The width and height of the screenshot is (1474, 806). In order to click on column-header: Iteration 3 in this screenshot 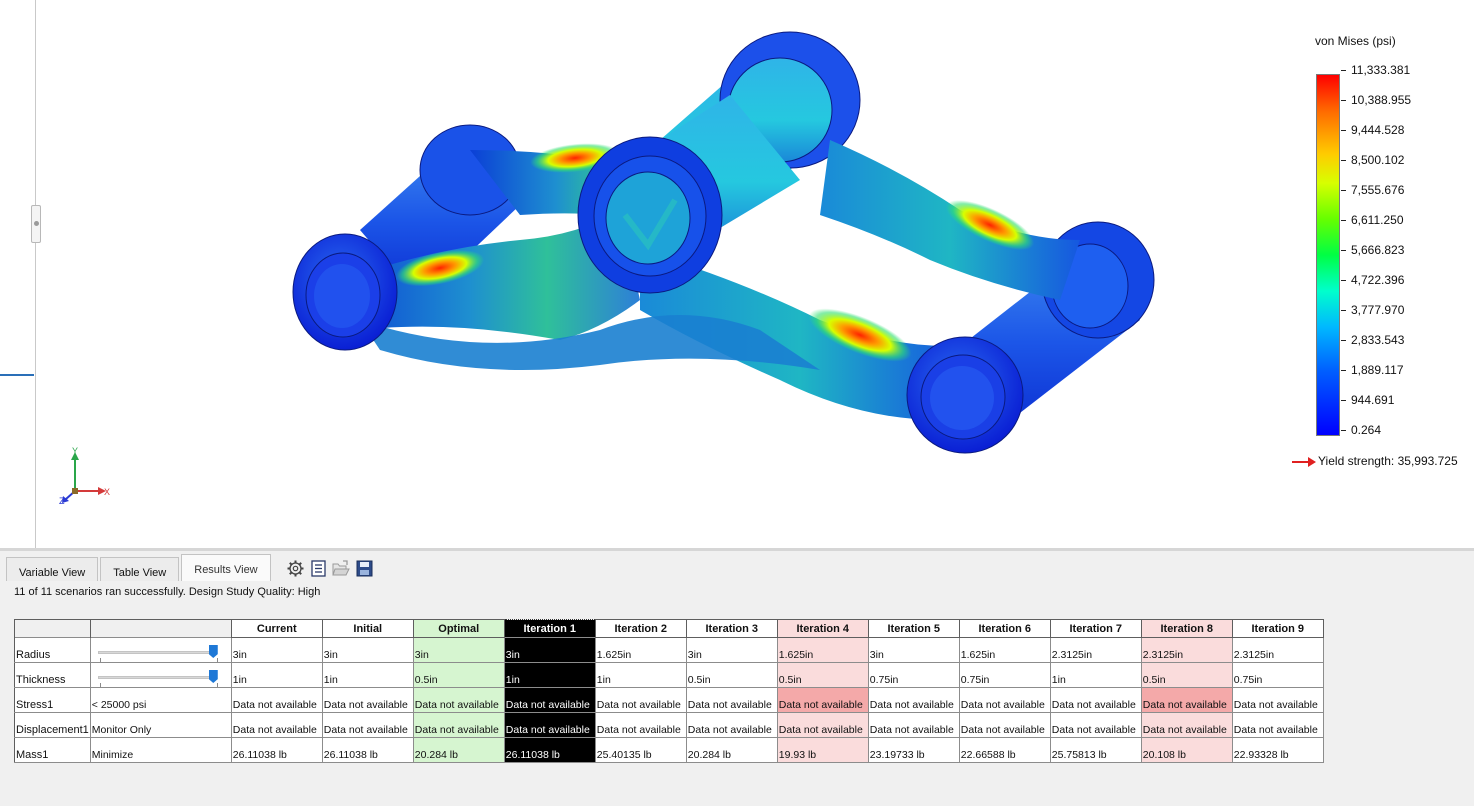, I will do `click(731, 628)`.